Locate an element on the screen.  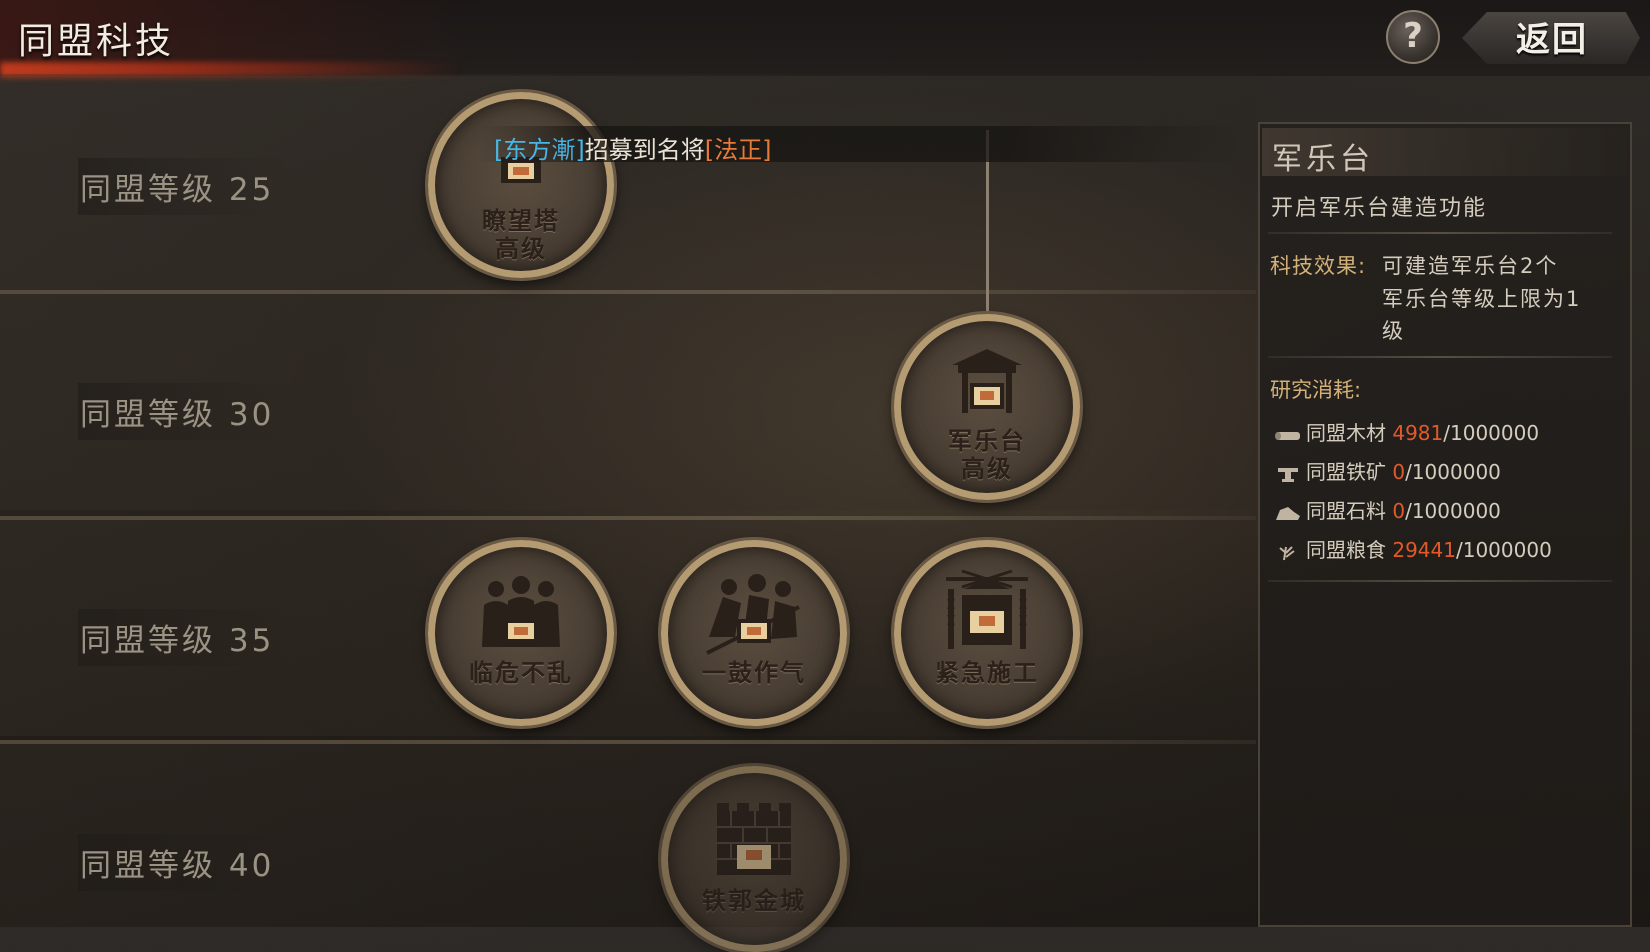
tech-node-urgent-construction: 紧急施工 is located at coordinates (987, 633).